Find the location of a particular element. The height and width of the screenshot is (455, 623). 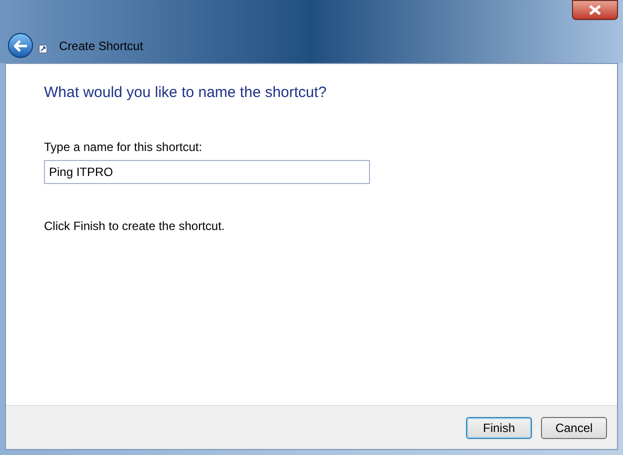

name-input-field: Ping ITPRO is located at coordinates (207, 172).